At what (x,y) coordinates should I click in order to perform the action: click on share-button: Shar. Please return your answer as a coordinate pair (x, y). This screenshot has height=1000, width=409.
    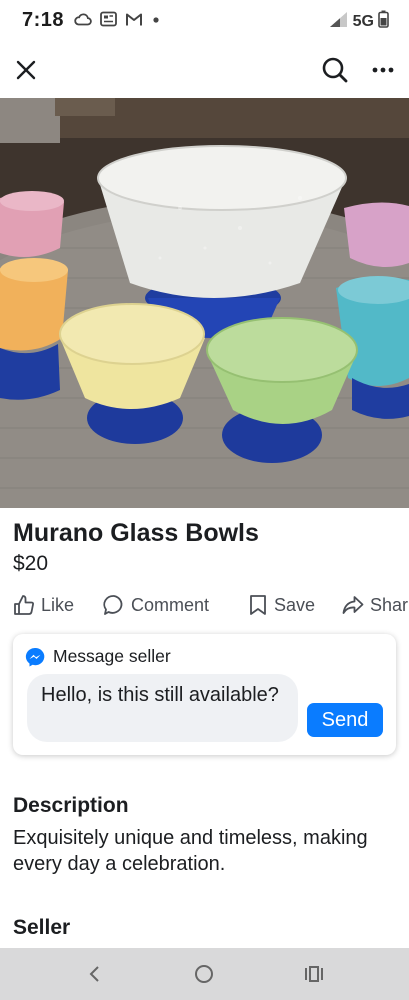
    Looking at the image, I should click on (375, 605).